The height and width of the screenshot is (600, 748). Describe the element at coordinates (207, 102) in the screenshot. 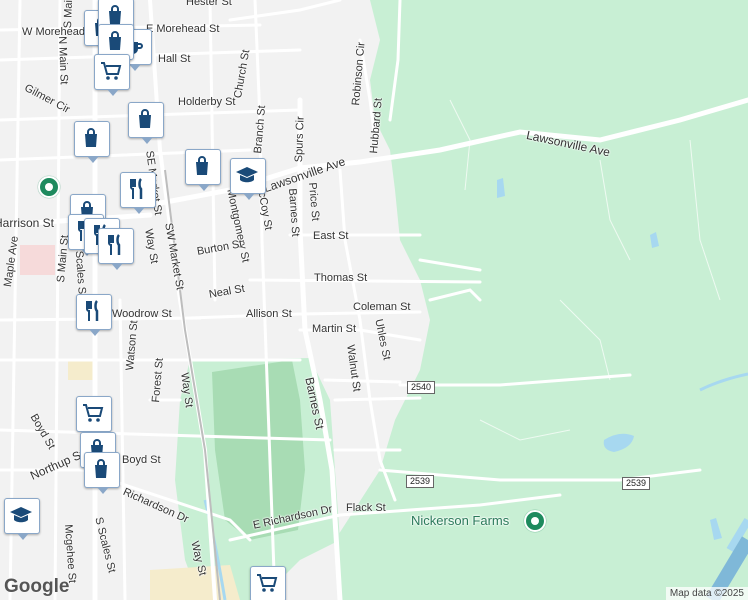

I see `street-label: Holderby St` at that location.